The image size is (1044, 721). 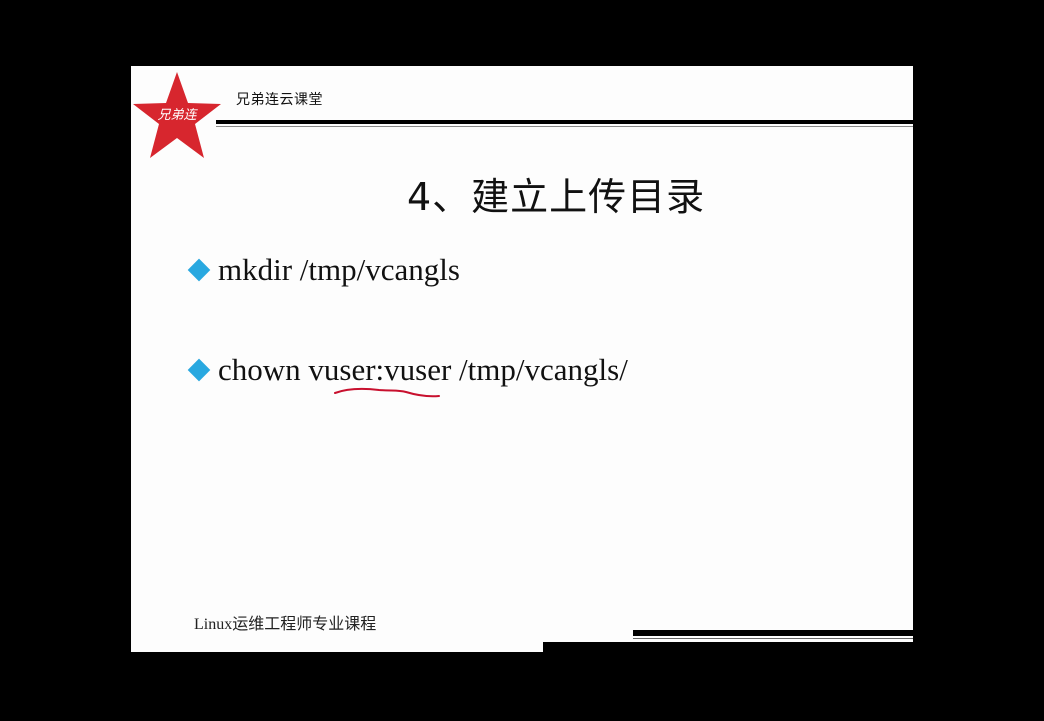 I want to click on footer-rule, so click(x=773, y=633).